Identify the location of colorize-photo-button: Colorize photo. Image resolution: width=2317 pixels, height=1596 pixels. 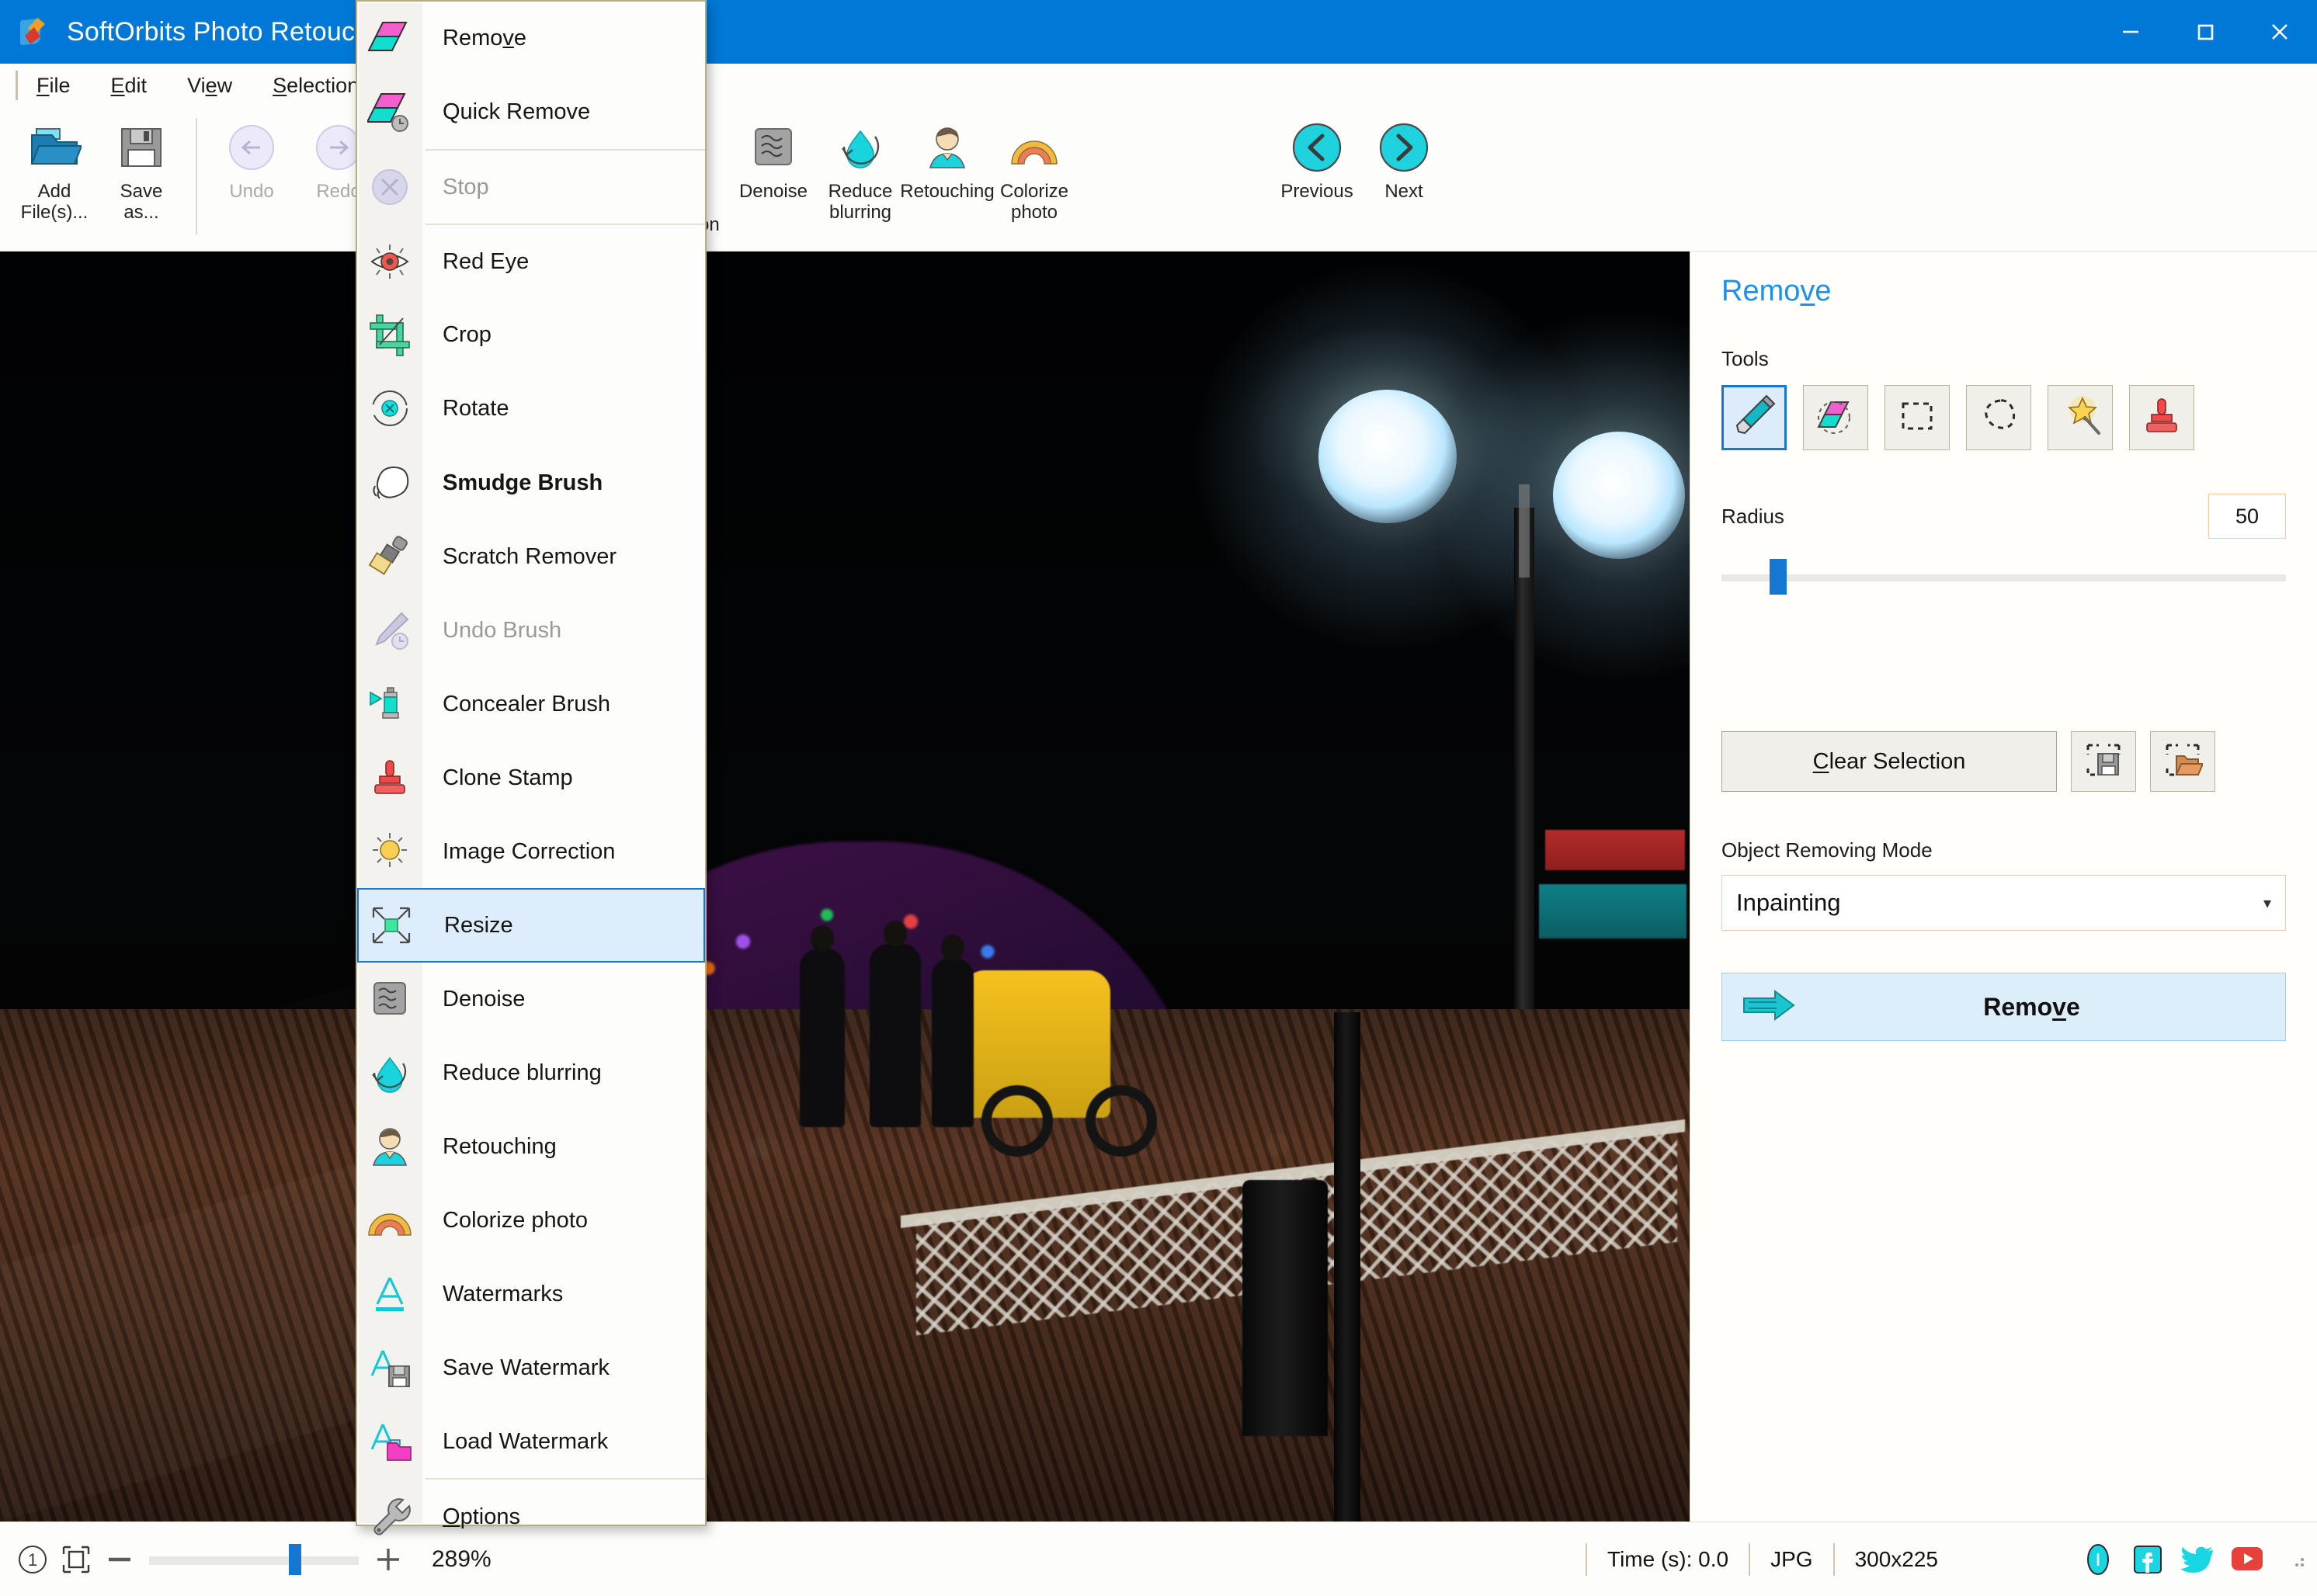
(1034, 165).